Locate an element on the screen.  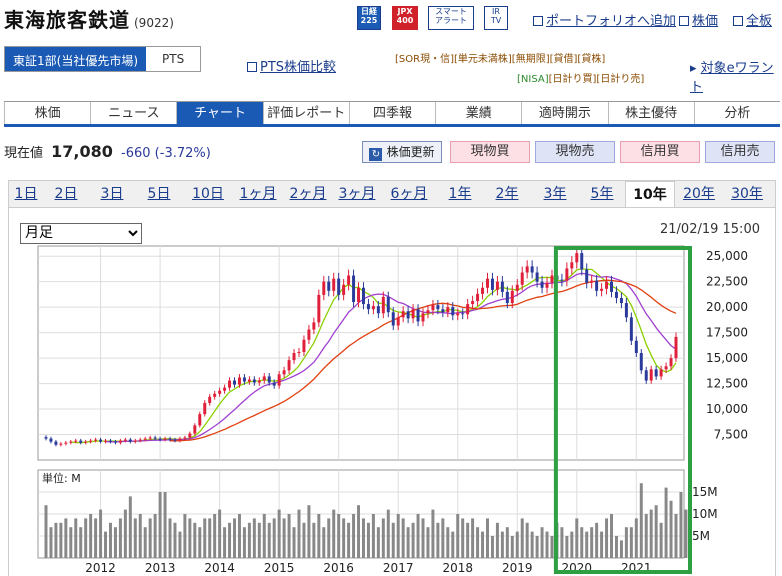
period-11: 3年 is located at coordinates (555, 194).